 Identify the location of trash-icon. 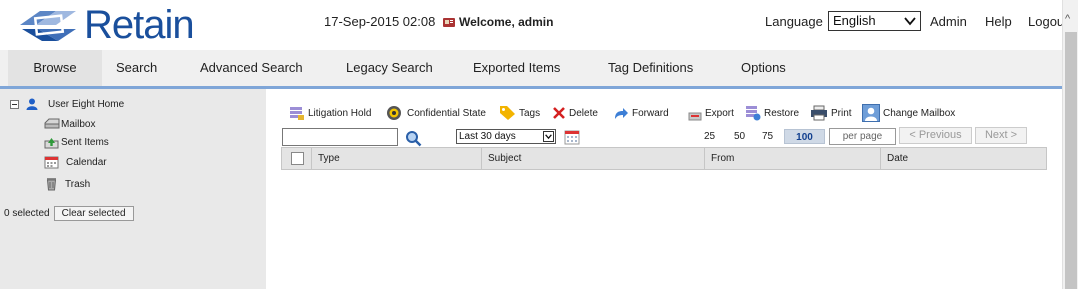
(51, 184).